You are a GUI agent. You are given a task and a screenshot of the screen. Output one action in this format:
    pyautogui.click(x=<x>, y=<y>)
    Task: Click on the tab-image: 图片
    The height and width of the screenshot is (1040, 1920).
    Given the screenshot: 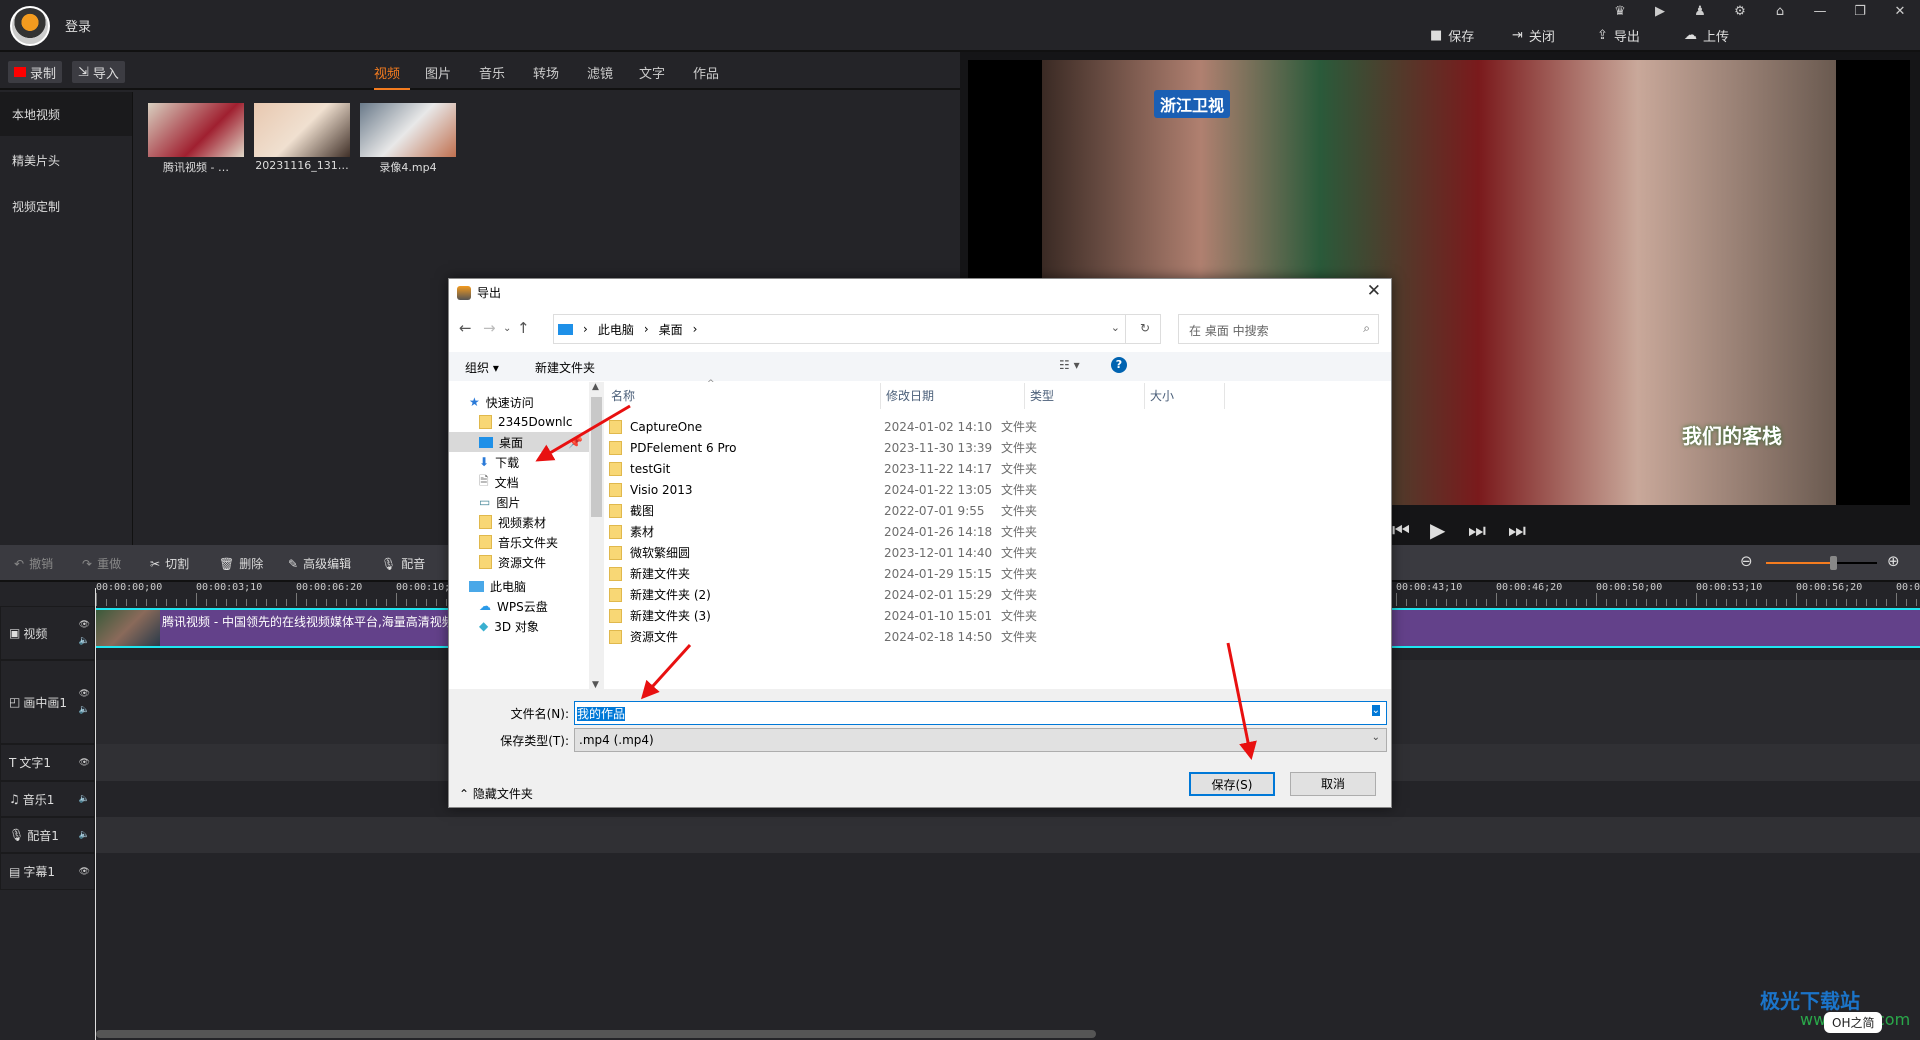 What is the action you would take?
    pyautogui.click(x=438, y=72)
    